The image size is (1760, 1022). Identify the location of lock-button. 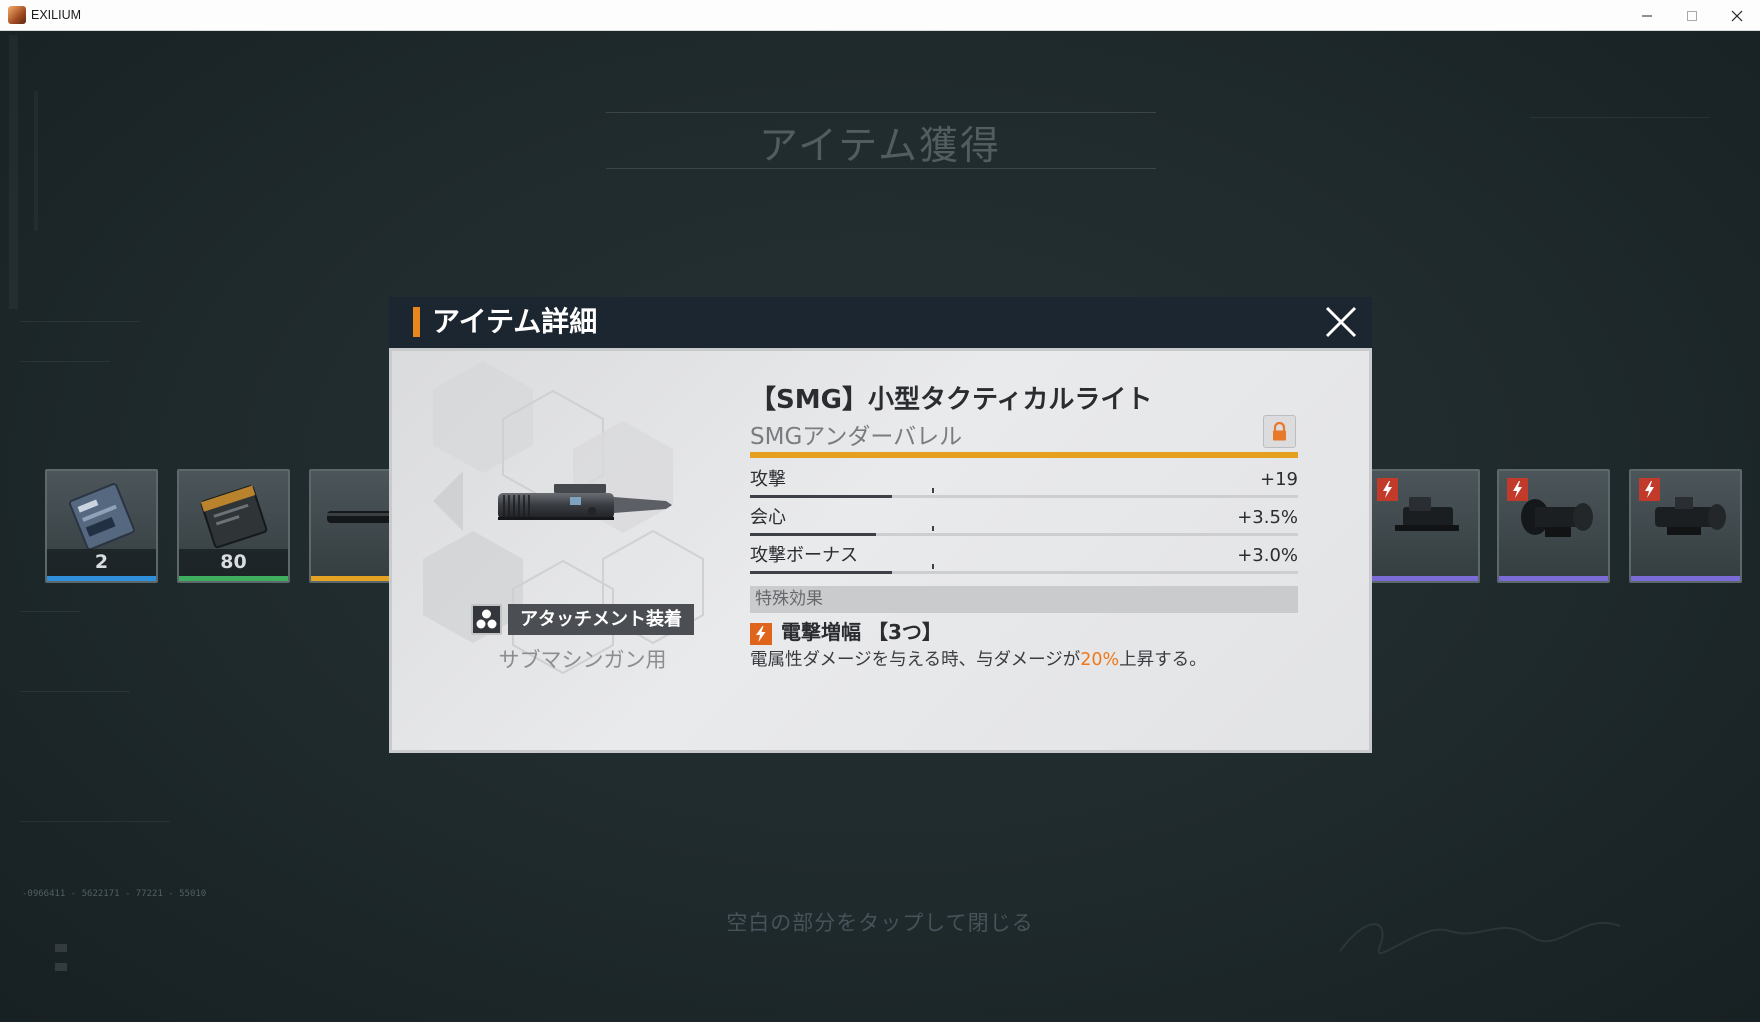
(1279, 431).